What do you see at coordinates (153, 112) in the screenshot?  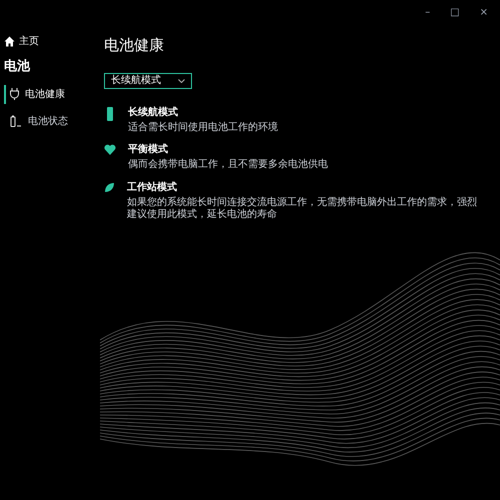 I see `mode-name: 长续航模式` at bounding box center [153, 112].